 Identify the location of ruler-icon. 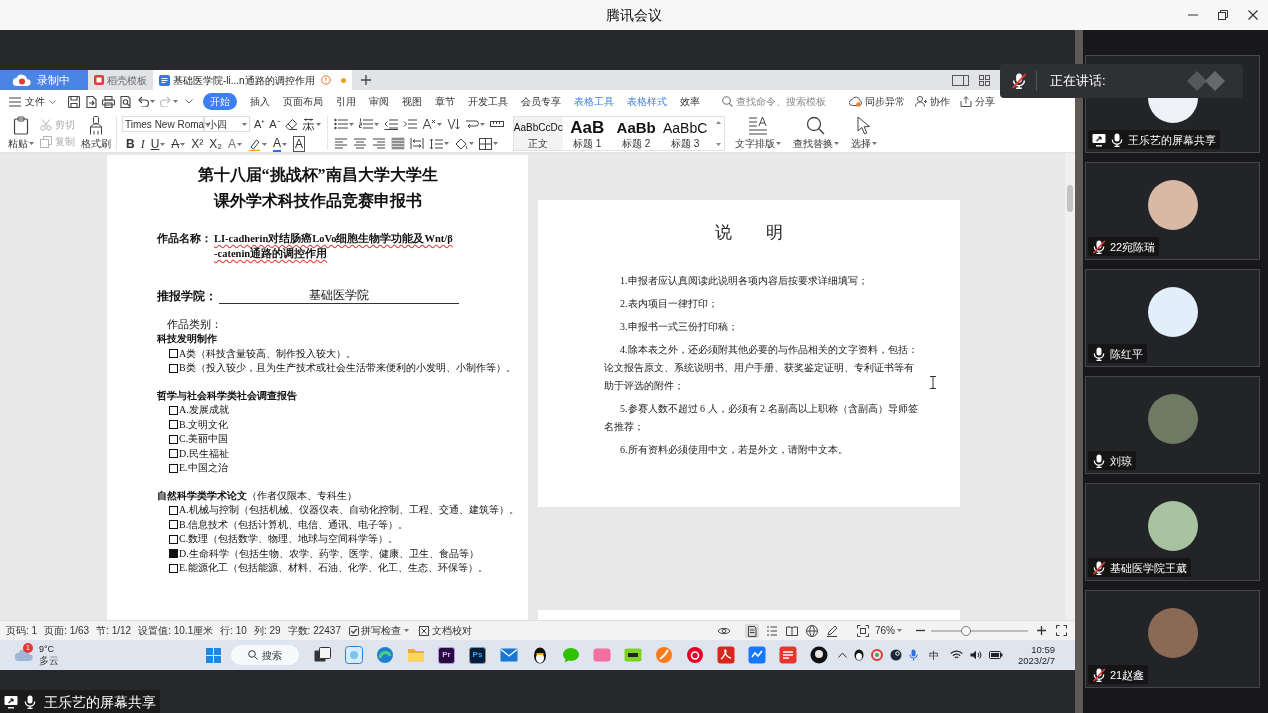
(496, 124).